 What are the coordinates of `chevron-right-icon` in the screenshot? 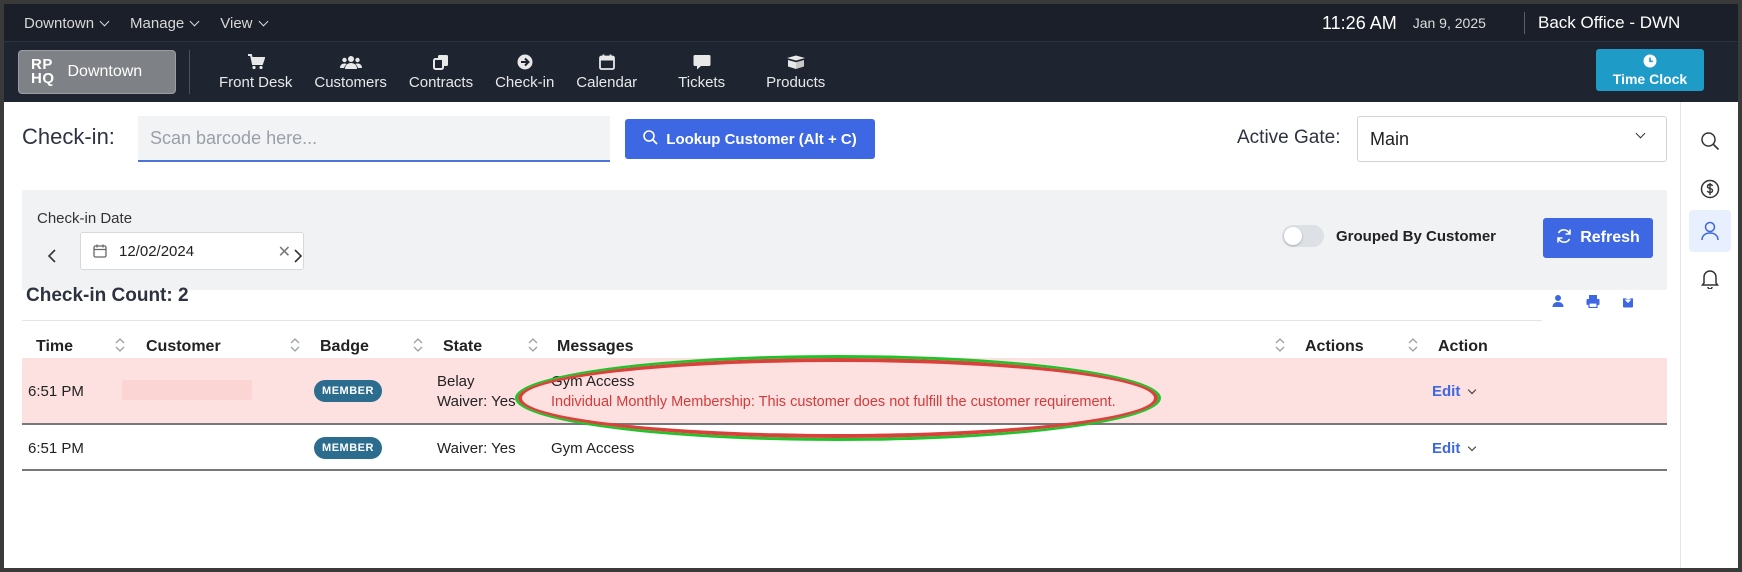 It's located at (298, 256).